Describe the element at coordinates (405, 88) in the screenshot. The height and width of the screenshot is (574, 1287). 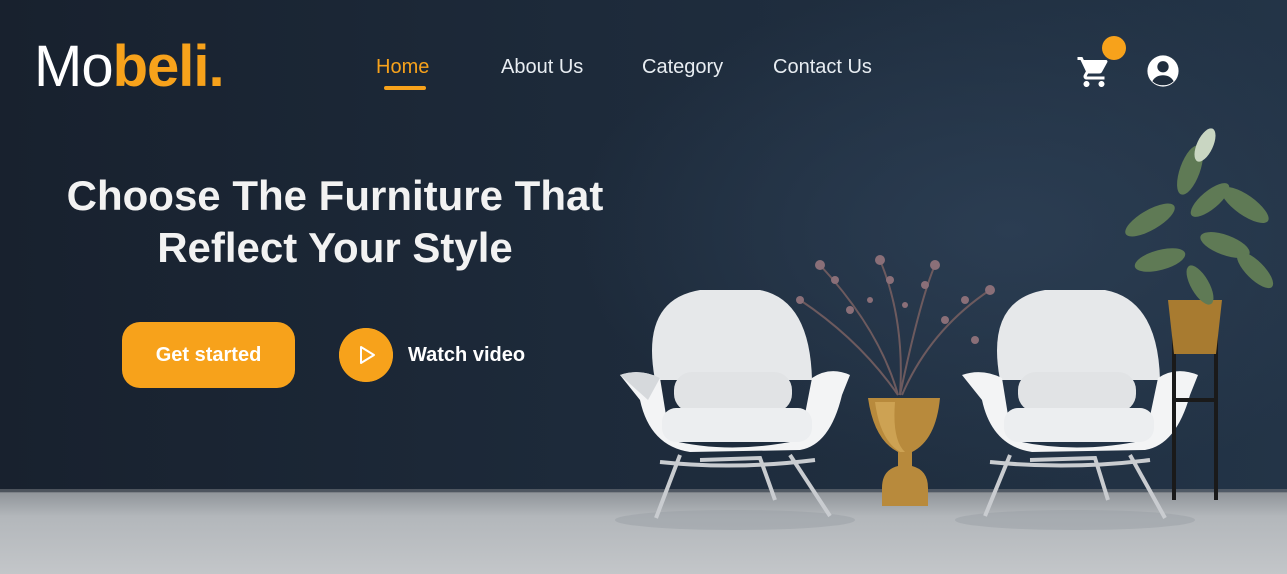
I see `nav-active-indicator` at that location.